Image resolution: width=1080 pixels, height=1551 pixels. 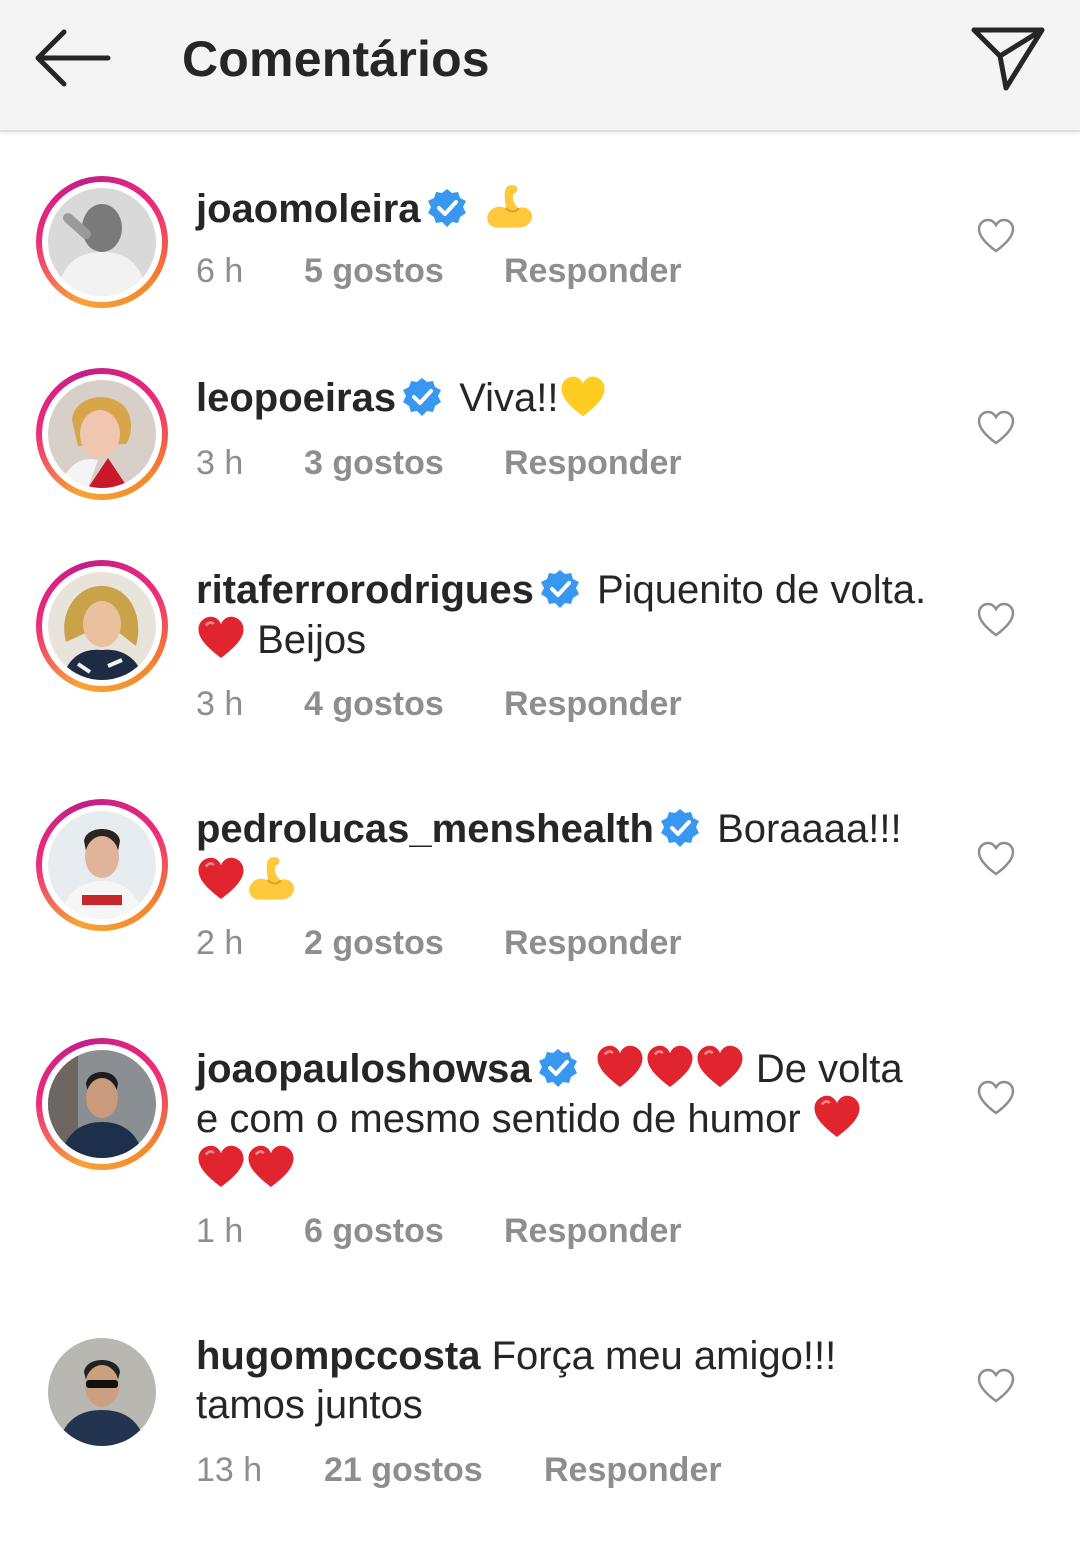 I want to click on comment-text: leopoeiras Viva!!, so click(x=571, y=398).